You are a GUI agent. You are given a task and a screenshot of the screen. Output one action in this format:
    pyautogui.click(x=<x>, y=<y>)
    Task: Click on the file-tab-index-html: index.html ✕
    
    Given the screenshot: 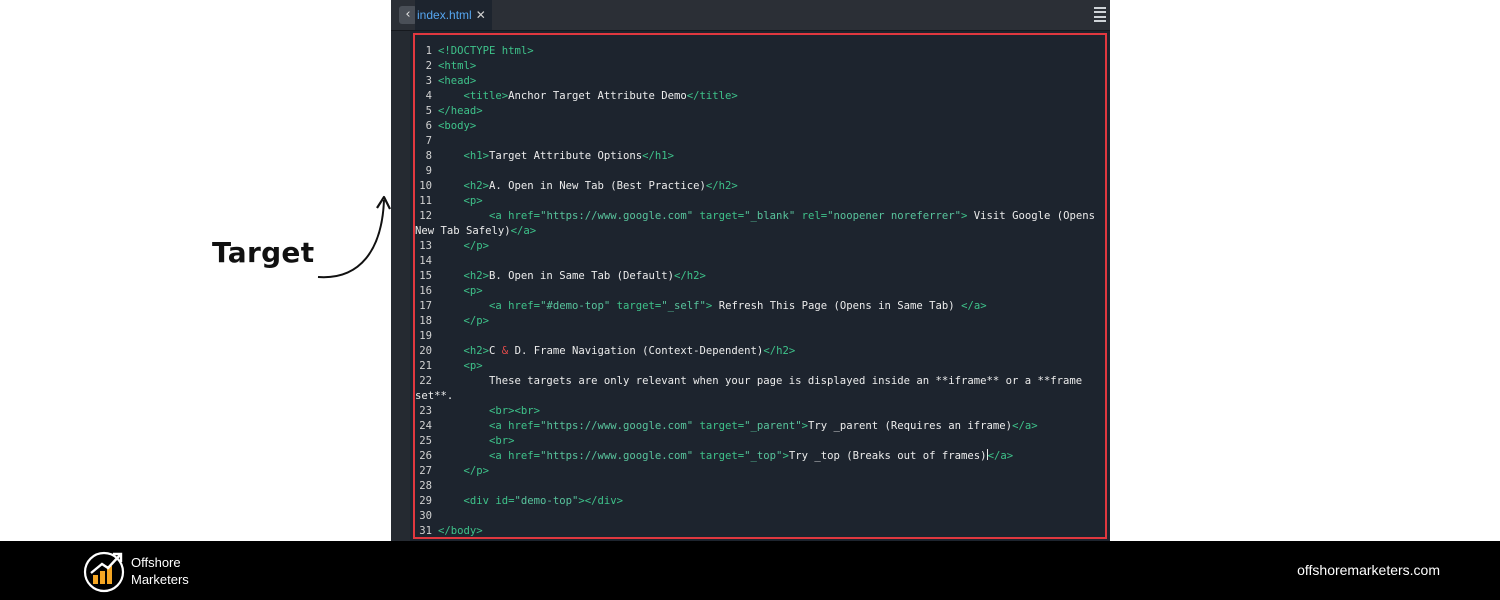 What is the action you would take?
    pyautogui.click(x=453, y=15)
    